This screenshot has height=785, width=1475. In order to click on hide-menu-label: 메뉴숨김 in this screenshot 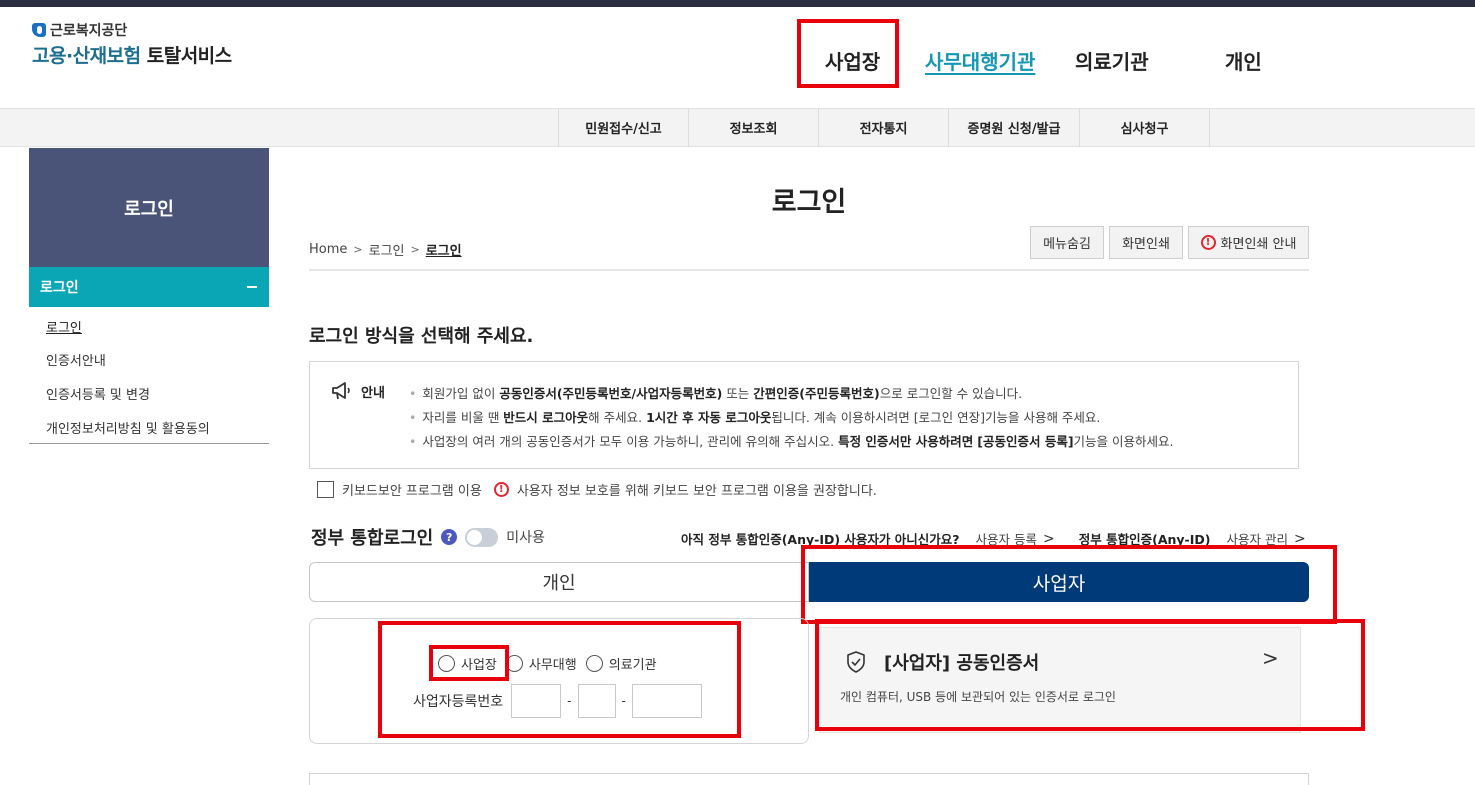, I will do `click(1067, 244)`.